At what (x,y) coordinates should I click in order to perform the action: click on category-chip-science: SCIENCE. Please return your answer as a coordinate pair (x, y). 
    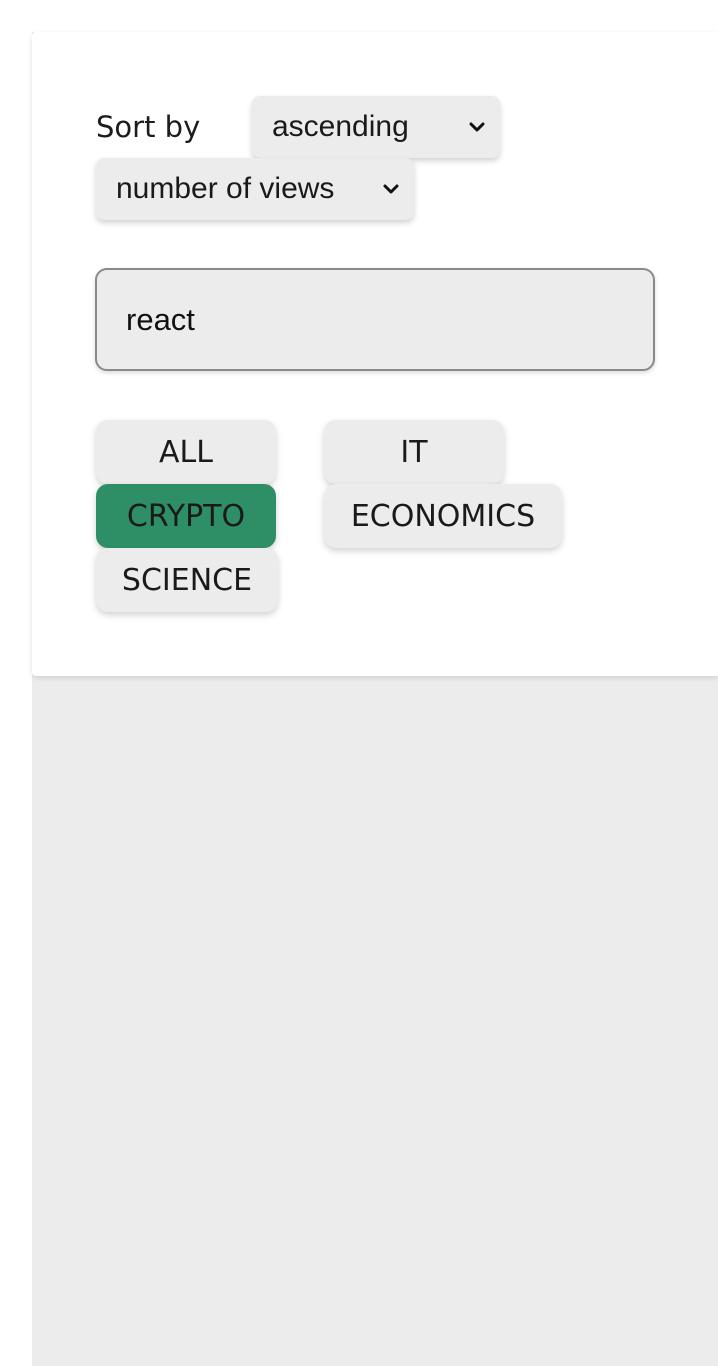
    Looking at the image, I should click on (187, 580).